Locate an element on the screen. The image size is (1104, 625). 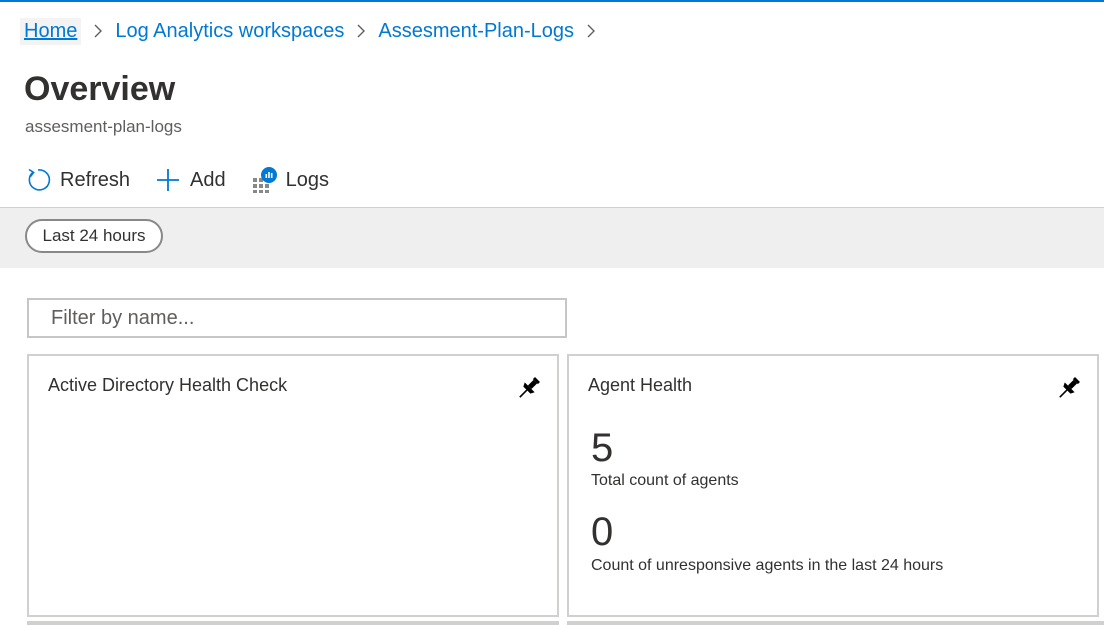
total-agents-label: Total count of agents is located at coordinates (665, 480).